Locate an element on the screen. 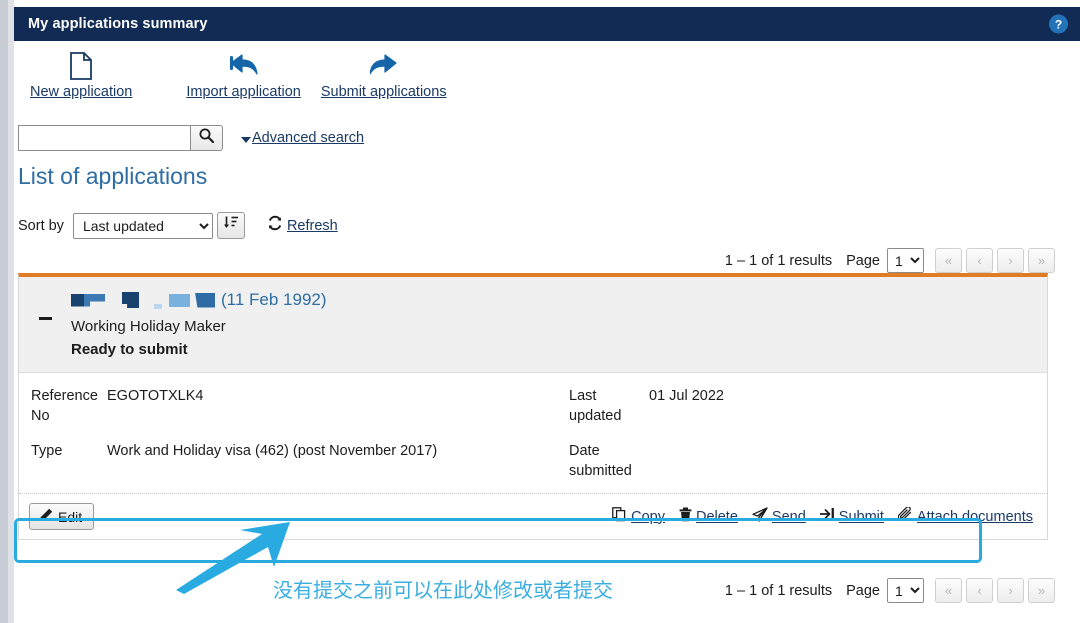 This screenshot has width=1080, height=623. import-application-button: Import application is located at coordinates (243, 75).